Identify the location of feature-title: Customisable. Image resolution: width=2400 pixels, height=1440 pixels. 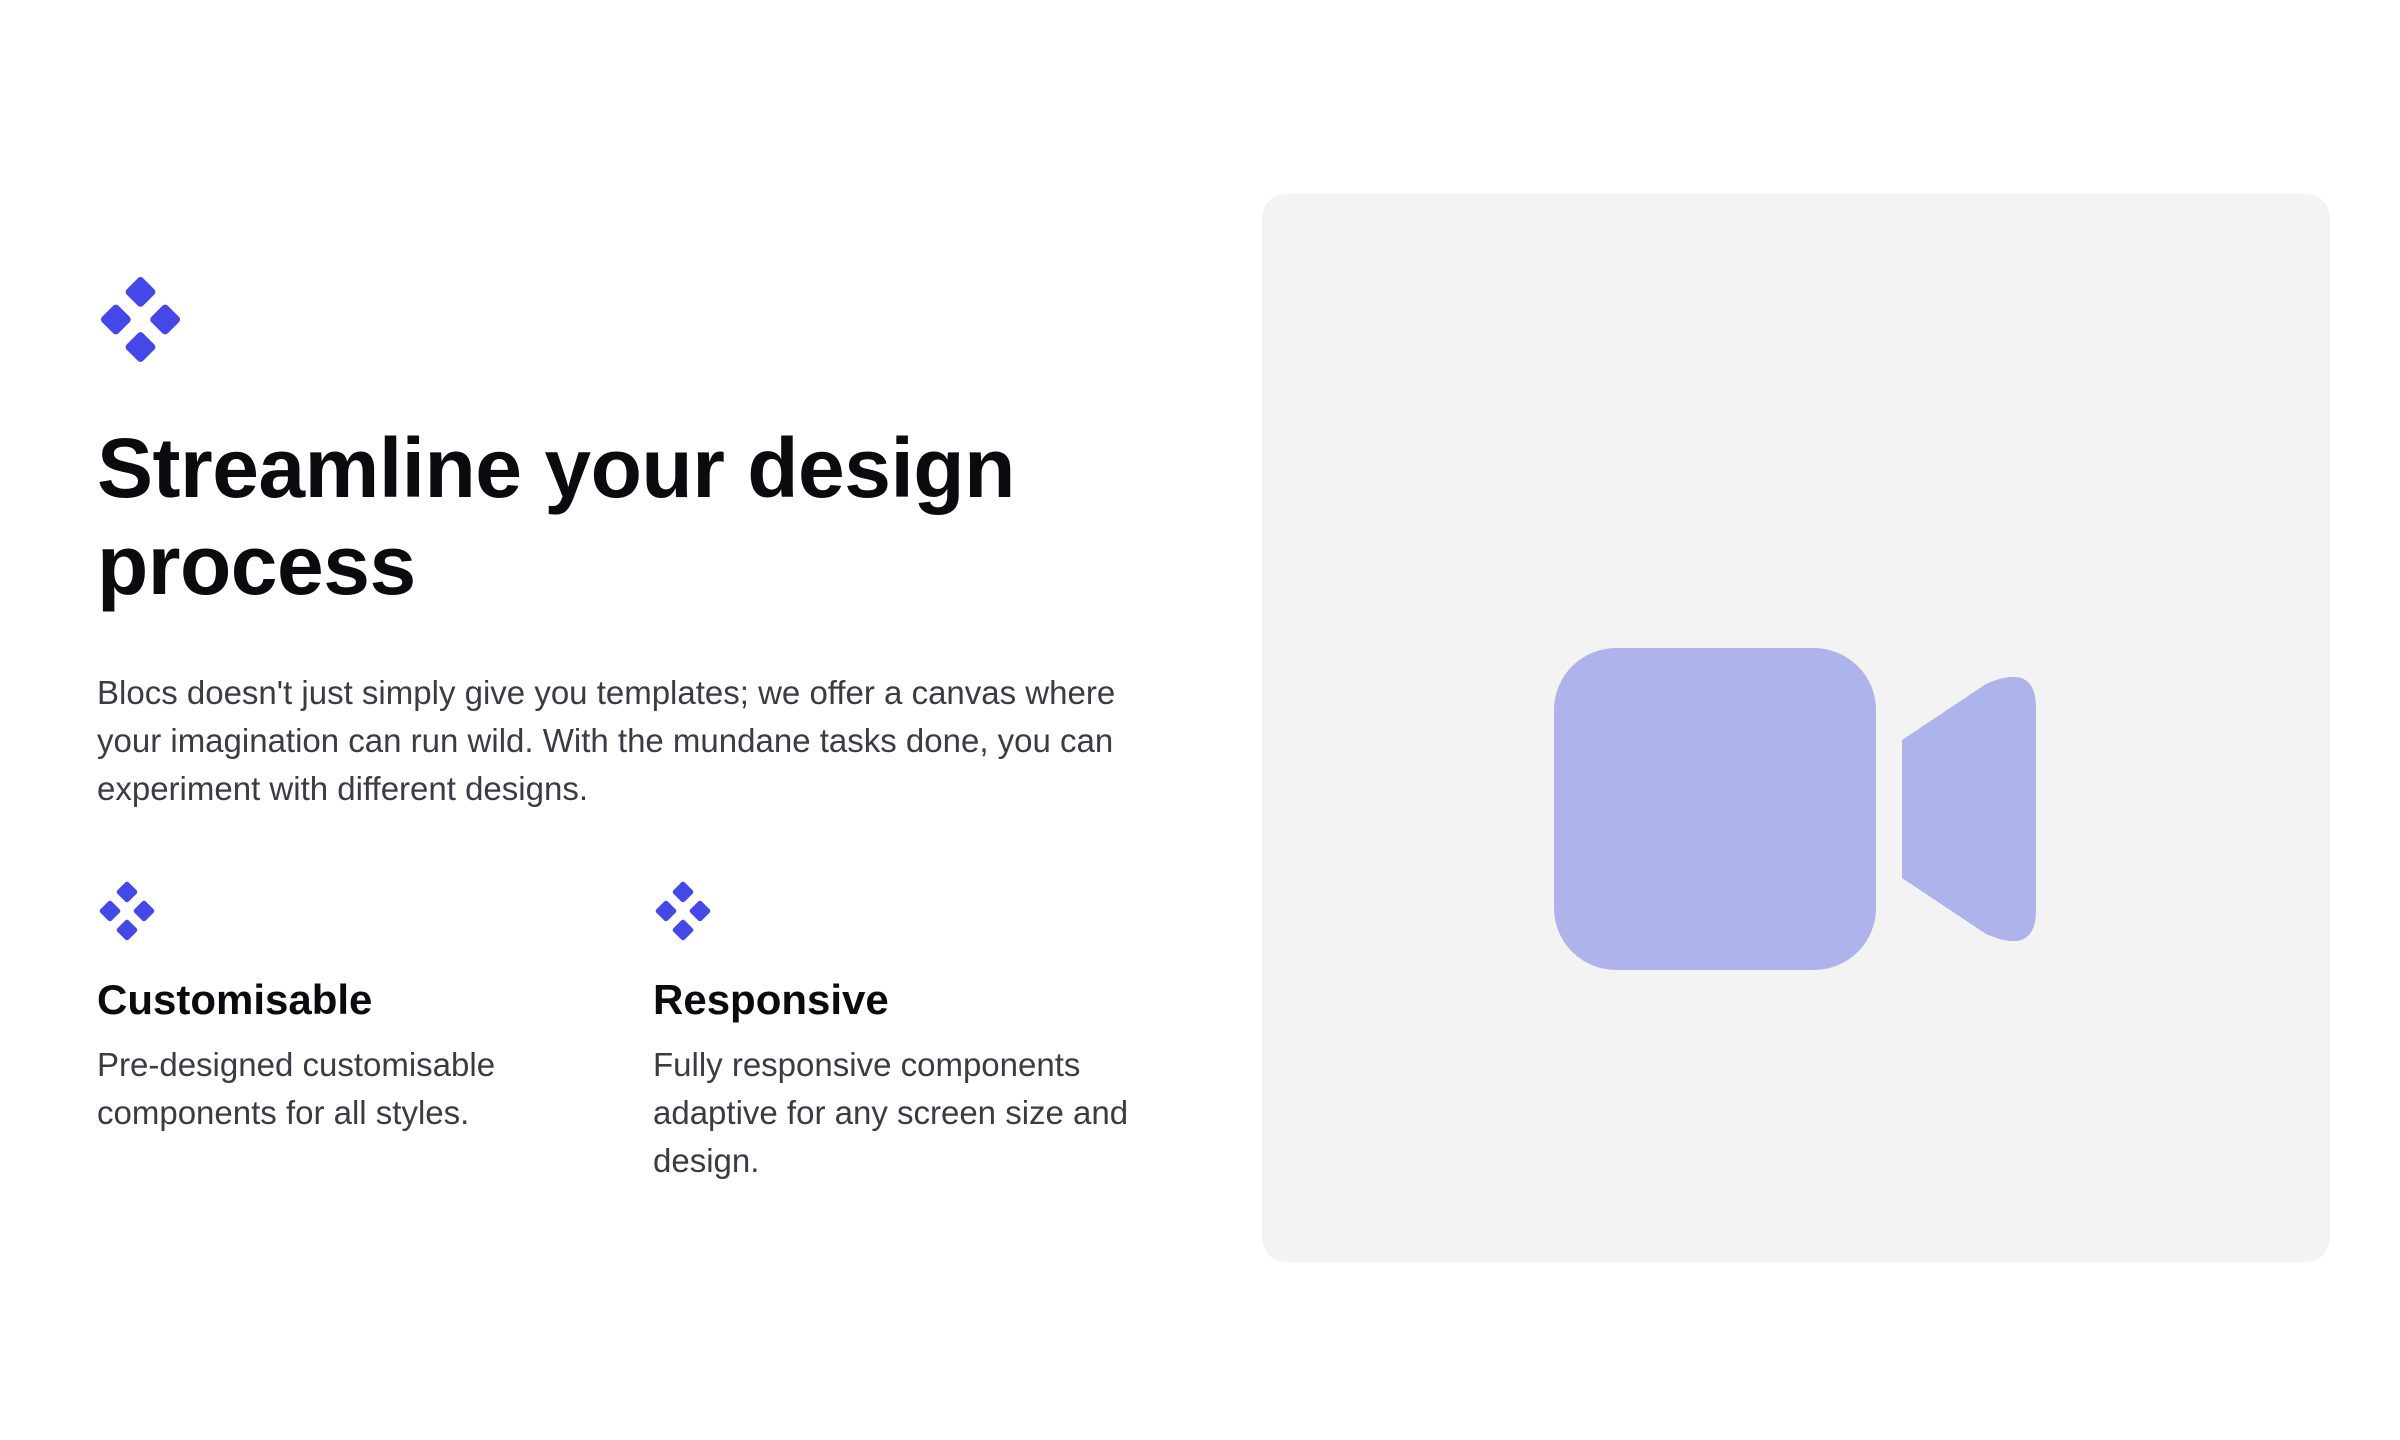
(235, 999).